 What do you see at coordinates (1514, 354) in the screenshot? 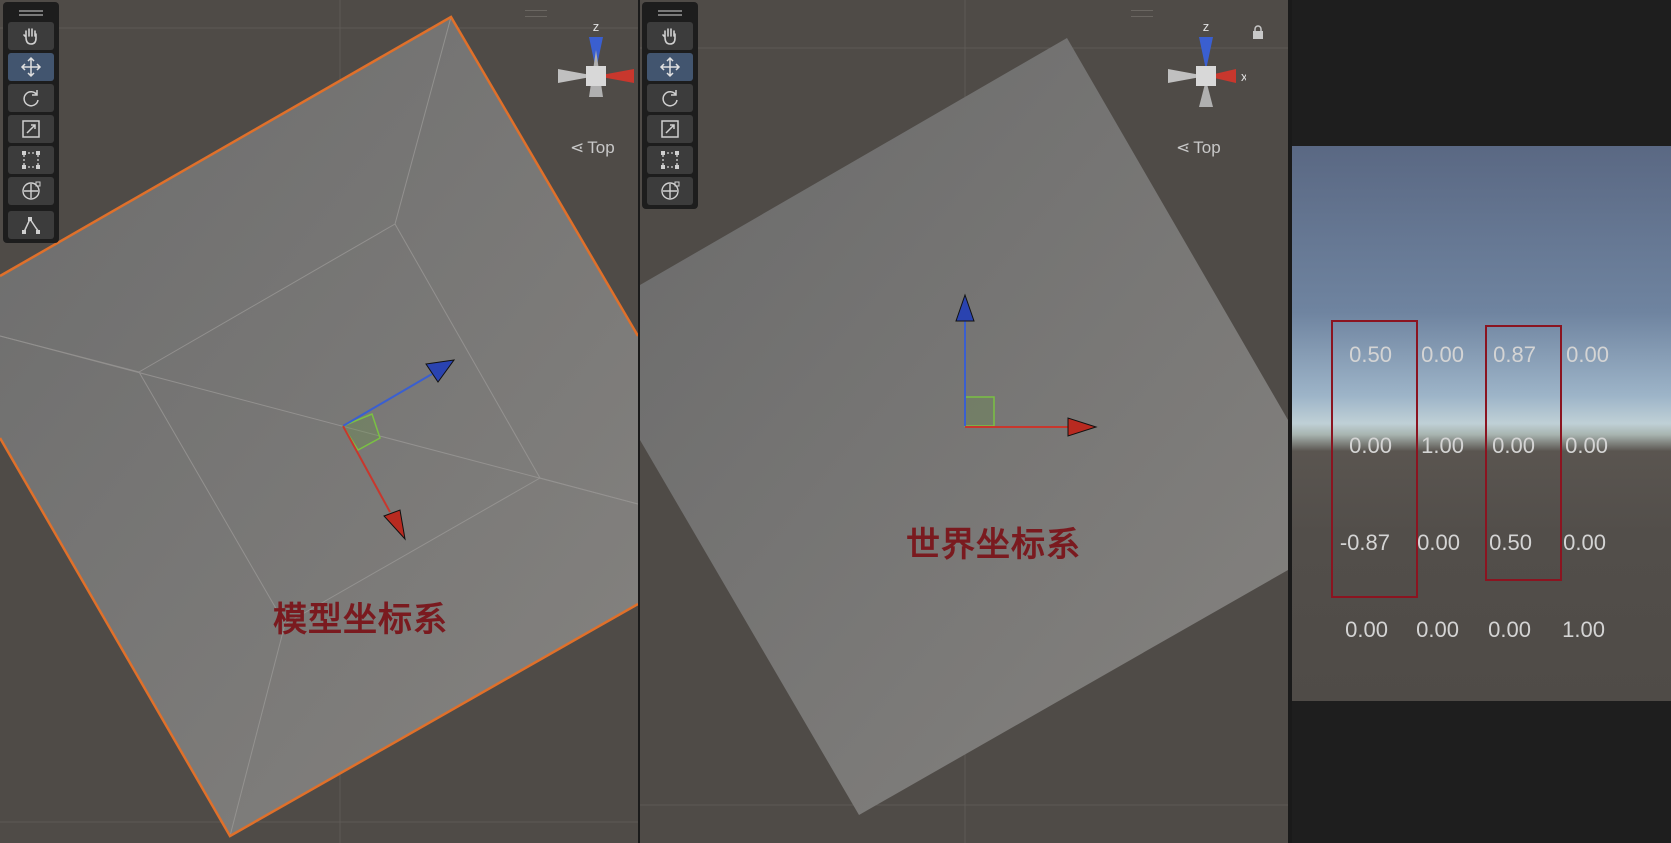
I see `matrix-cell: 0.87` at bounding box center [1514, 354].